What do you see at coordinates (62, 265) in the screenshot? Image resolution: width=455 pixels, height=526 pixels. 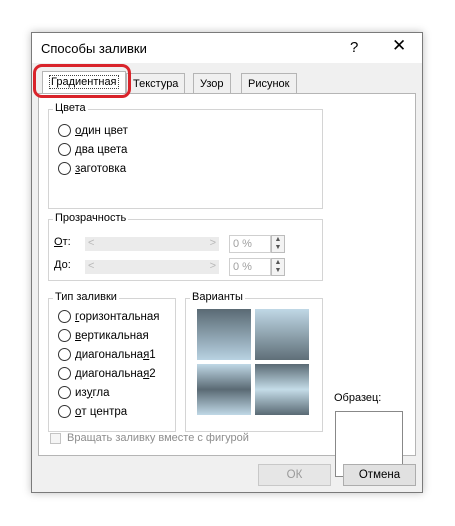 I see `to-label: До:` at bounding box center [62, 265].